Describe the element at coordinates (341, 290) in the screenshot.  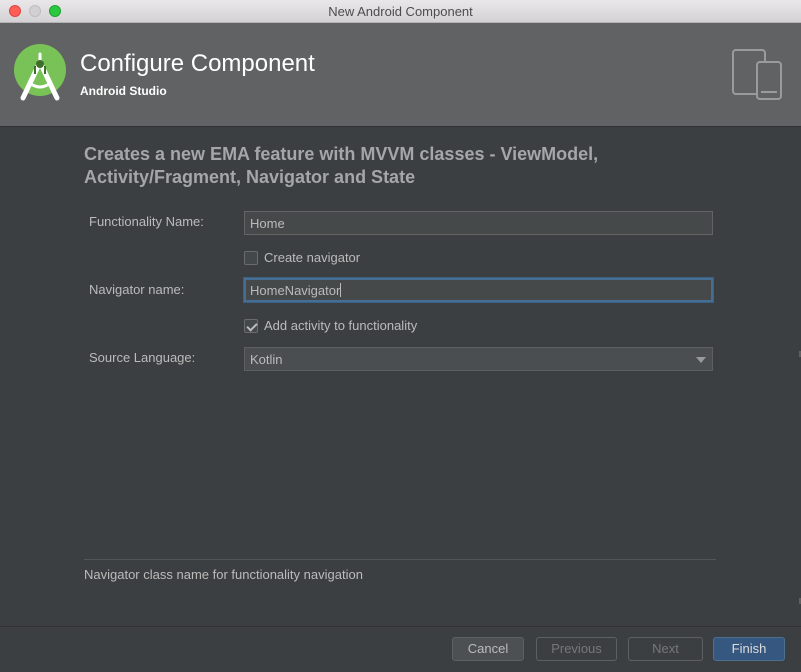
I see `text-caret` at that location.